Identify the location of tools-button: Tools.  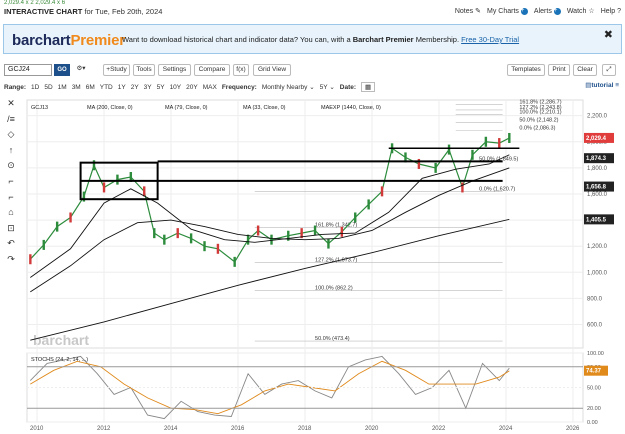
(144, 70).